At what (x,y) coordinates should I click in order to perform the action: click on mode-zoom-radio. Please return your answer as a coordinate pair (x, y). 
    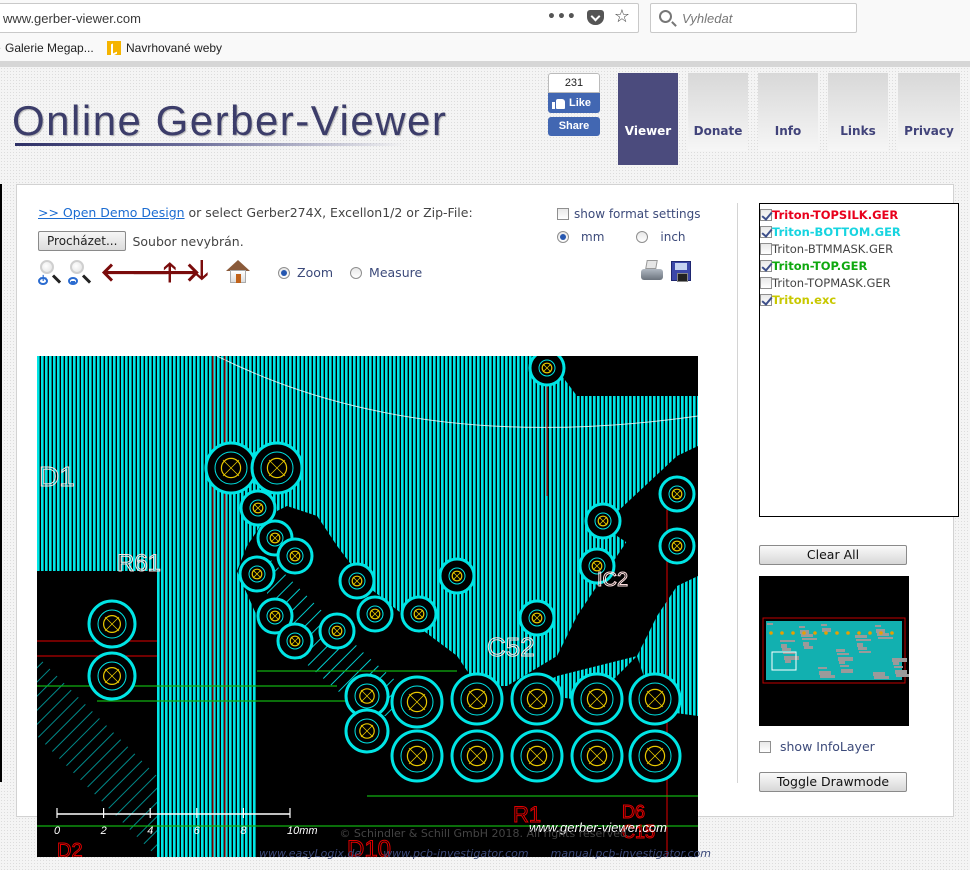
    Looking at the image, I should click on (284, 272).